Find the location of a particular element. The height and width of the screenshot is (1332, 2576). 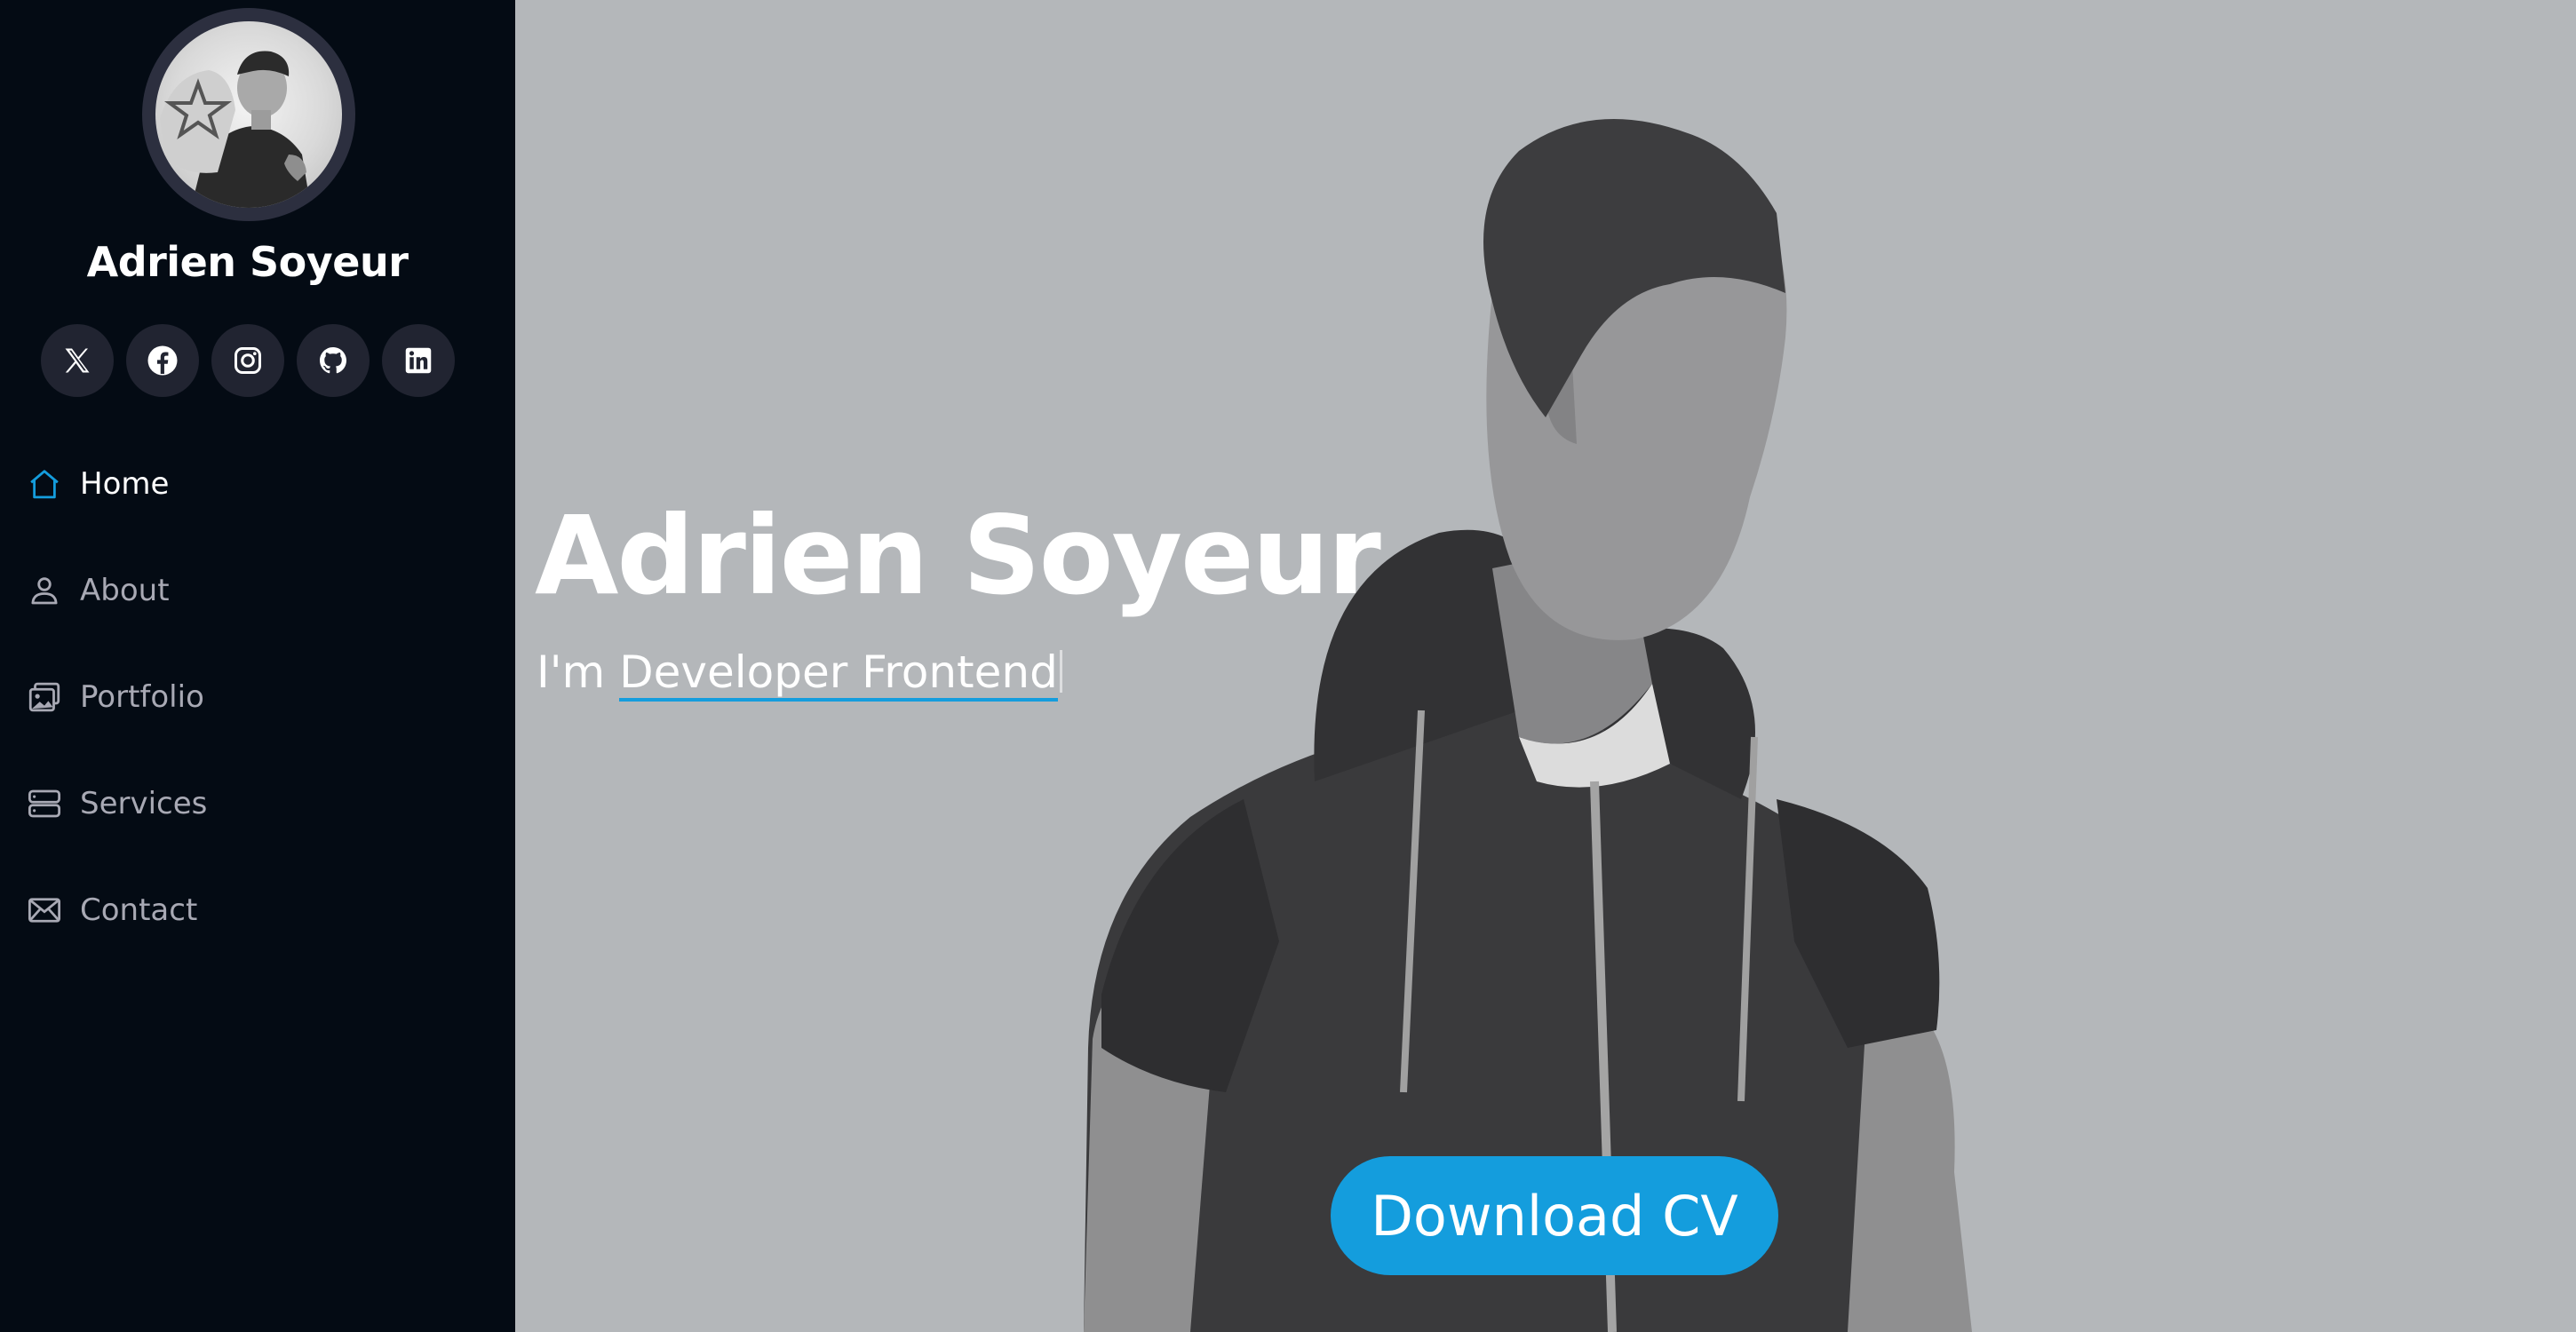

typed-text: Developer Frontend is located at coordinates (838, 676).